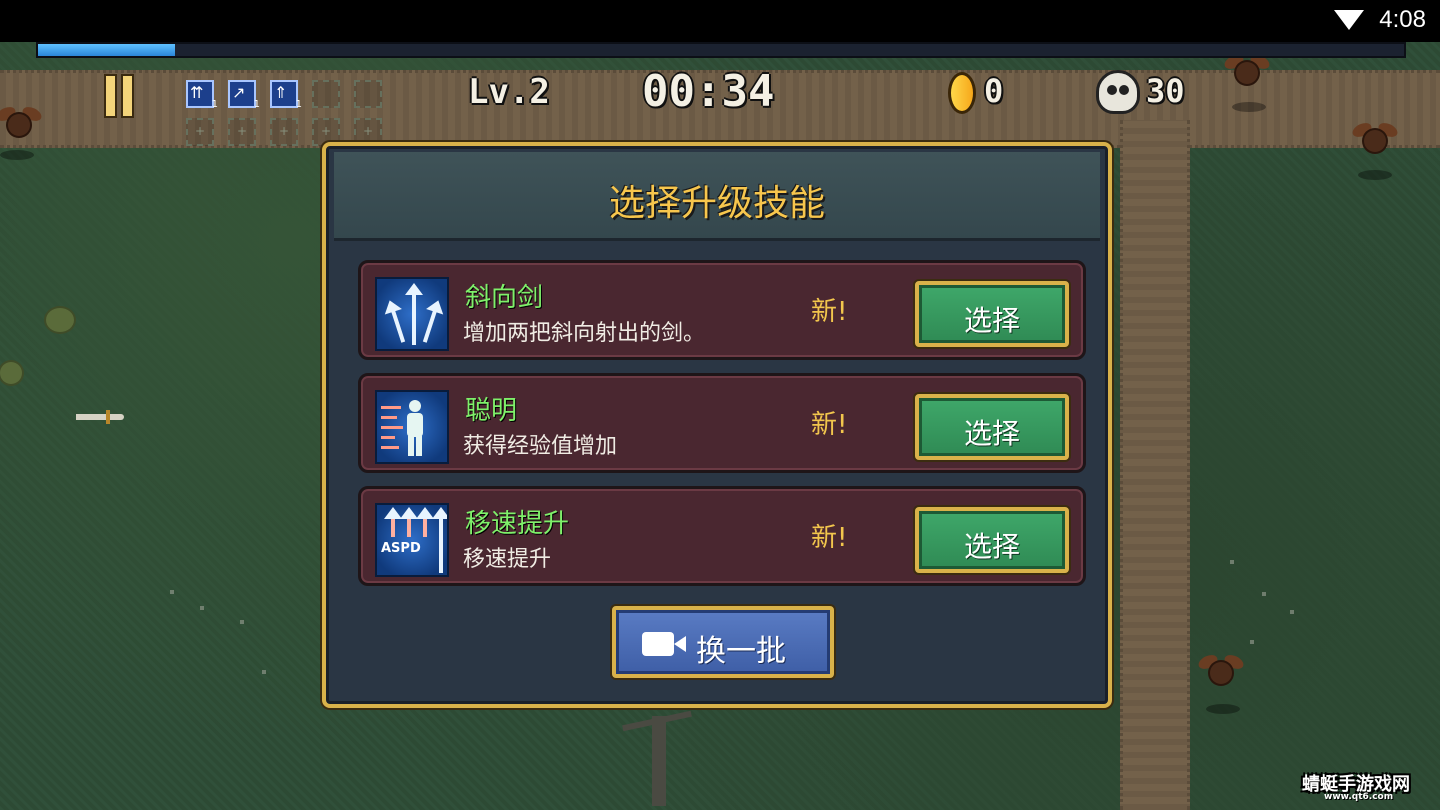 Image resolution: width=1440 pixels, height=810 pixels. I want to click on skill-slot-2: ↗ 1, so click(244, 95).